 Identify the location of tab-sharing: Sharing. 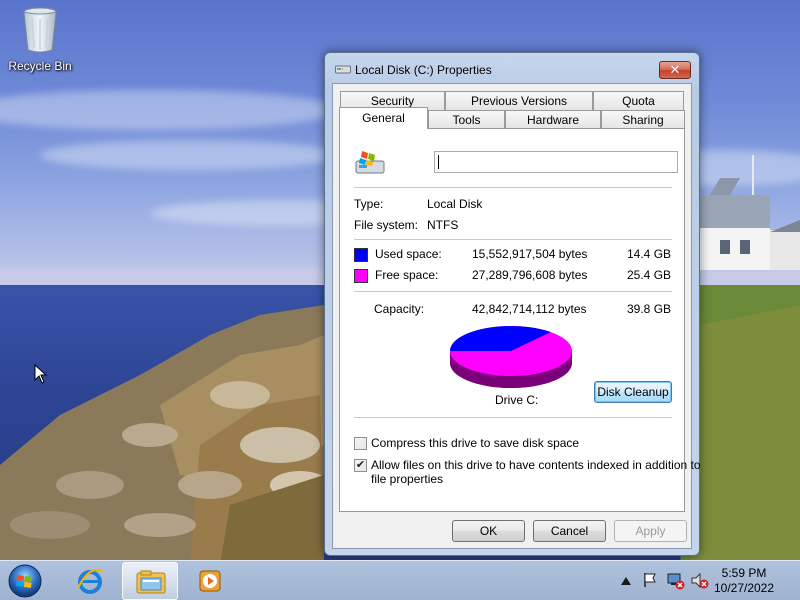
(643, 119).